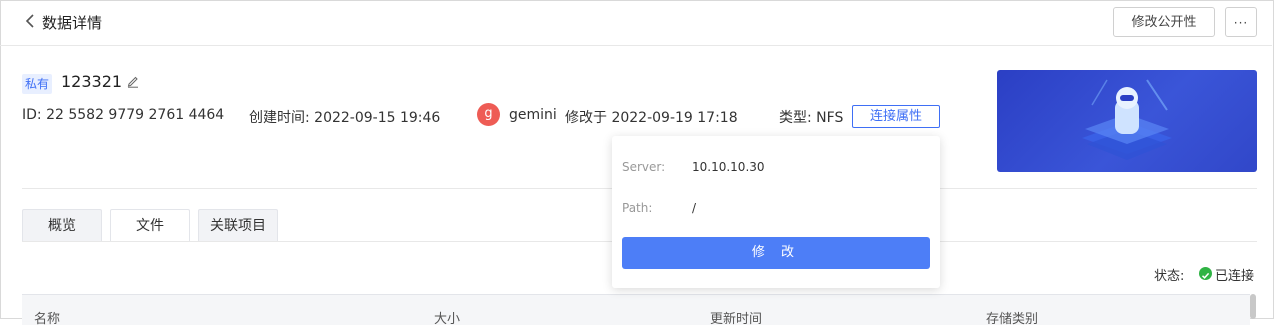  What do you see at coordinates (1169, 276) in the screenshot?
I see `status-label: 状态:` at bounding box center [1169, 276].